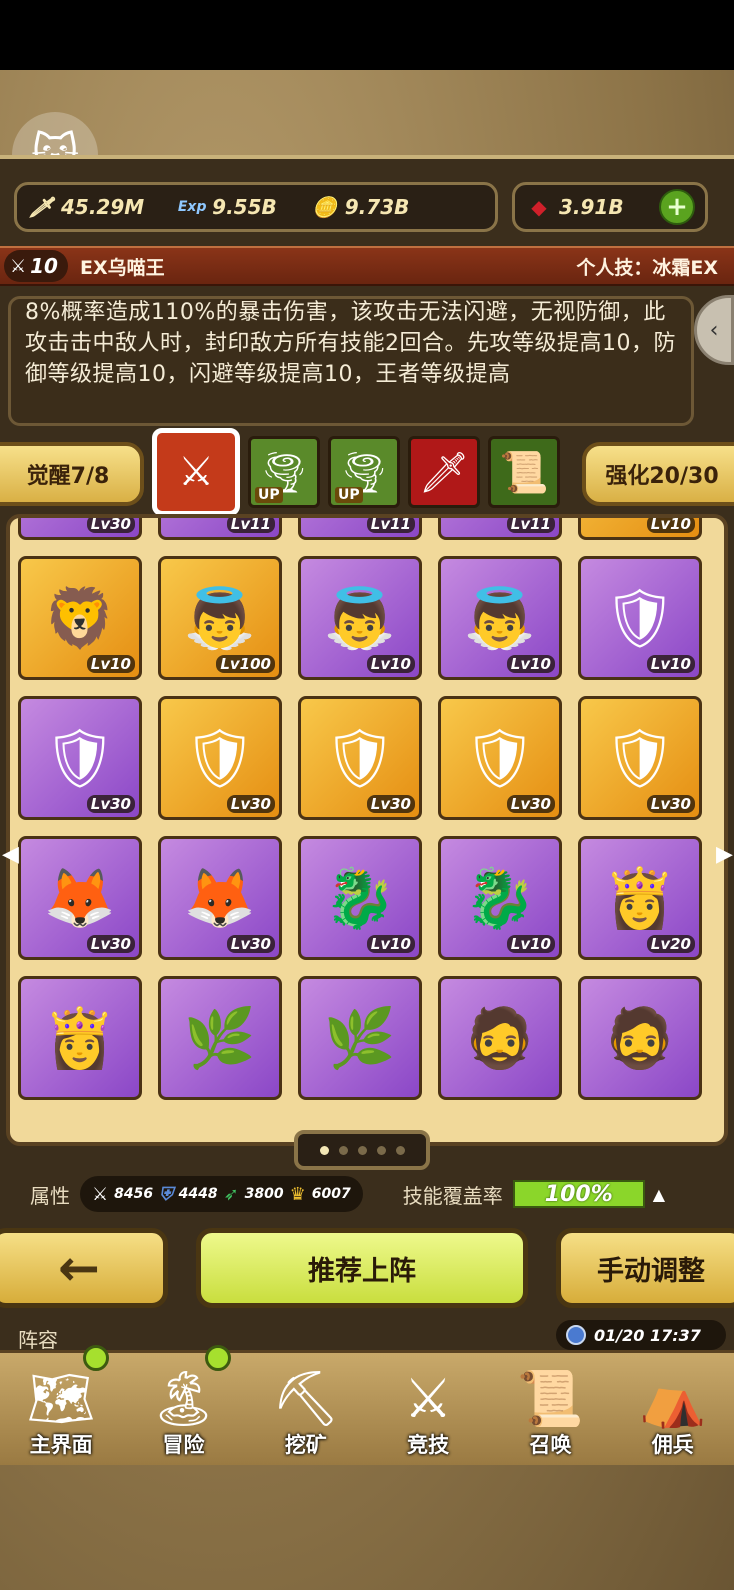 The width and height of the screenshot is (734, 1590). What do you see at coordinates (231, 1194) in the screenshot?
I see `wing-icon: ➶` at bounding box center [231, 1194].